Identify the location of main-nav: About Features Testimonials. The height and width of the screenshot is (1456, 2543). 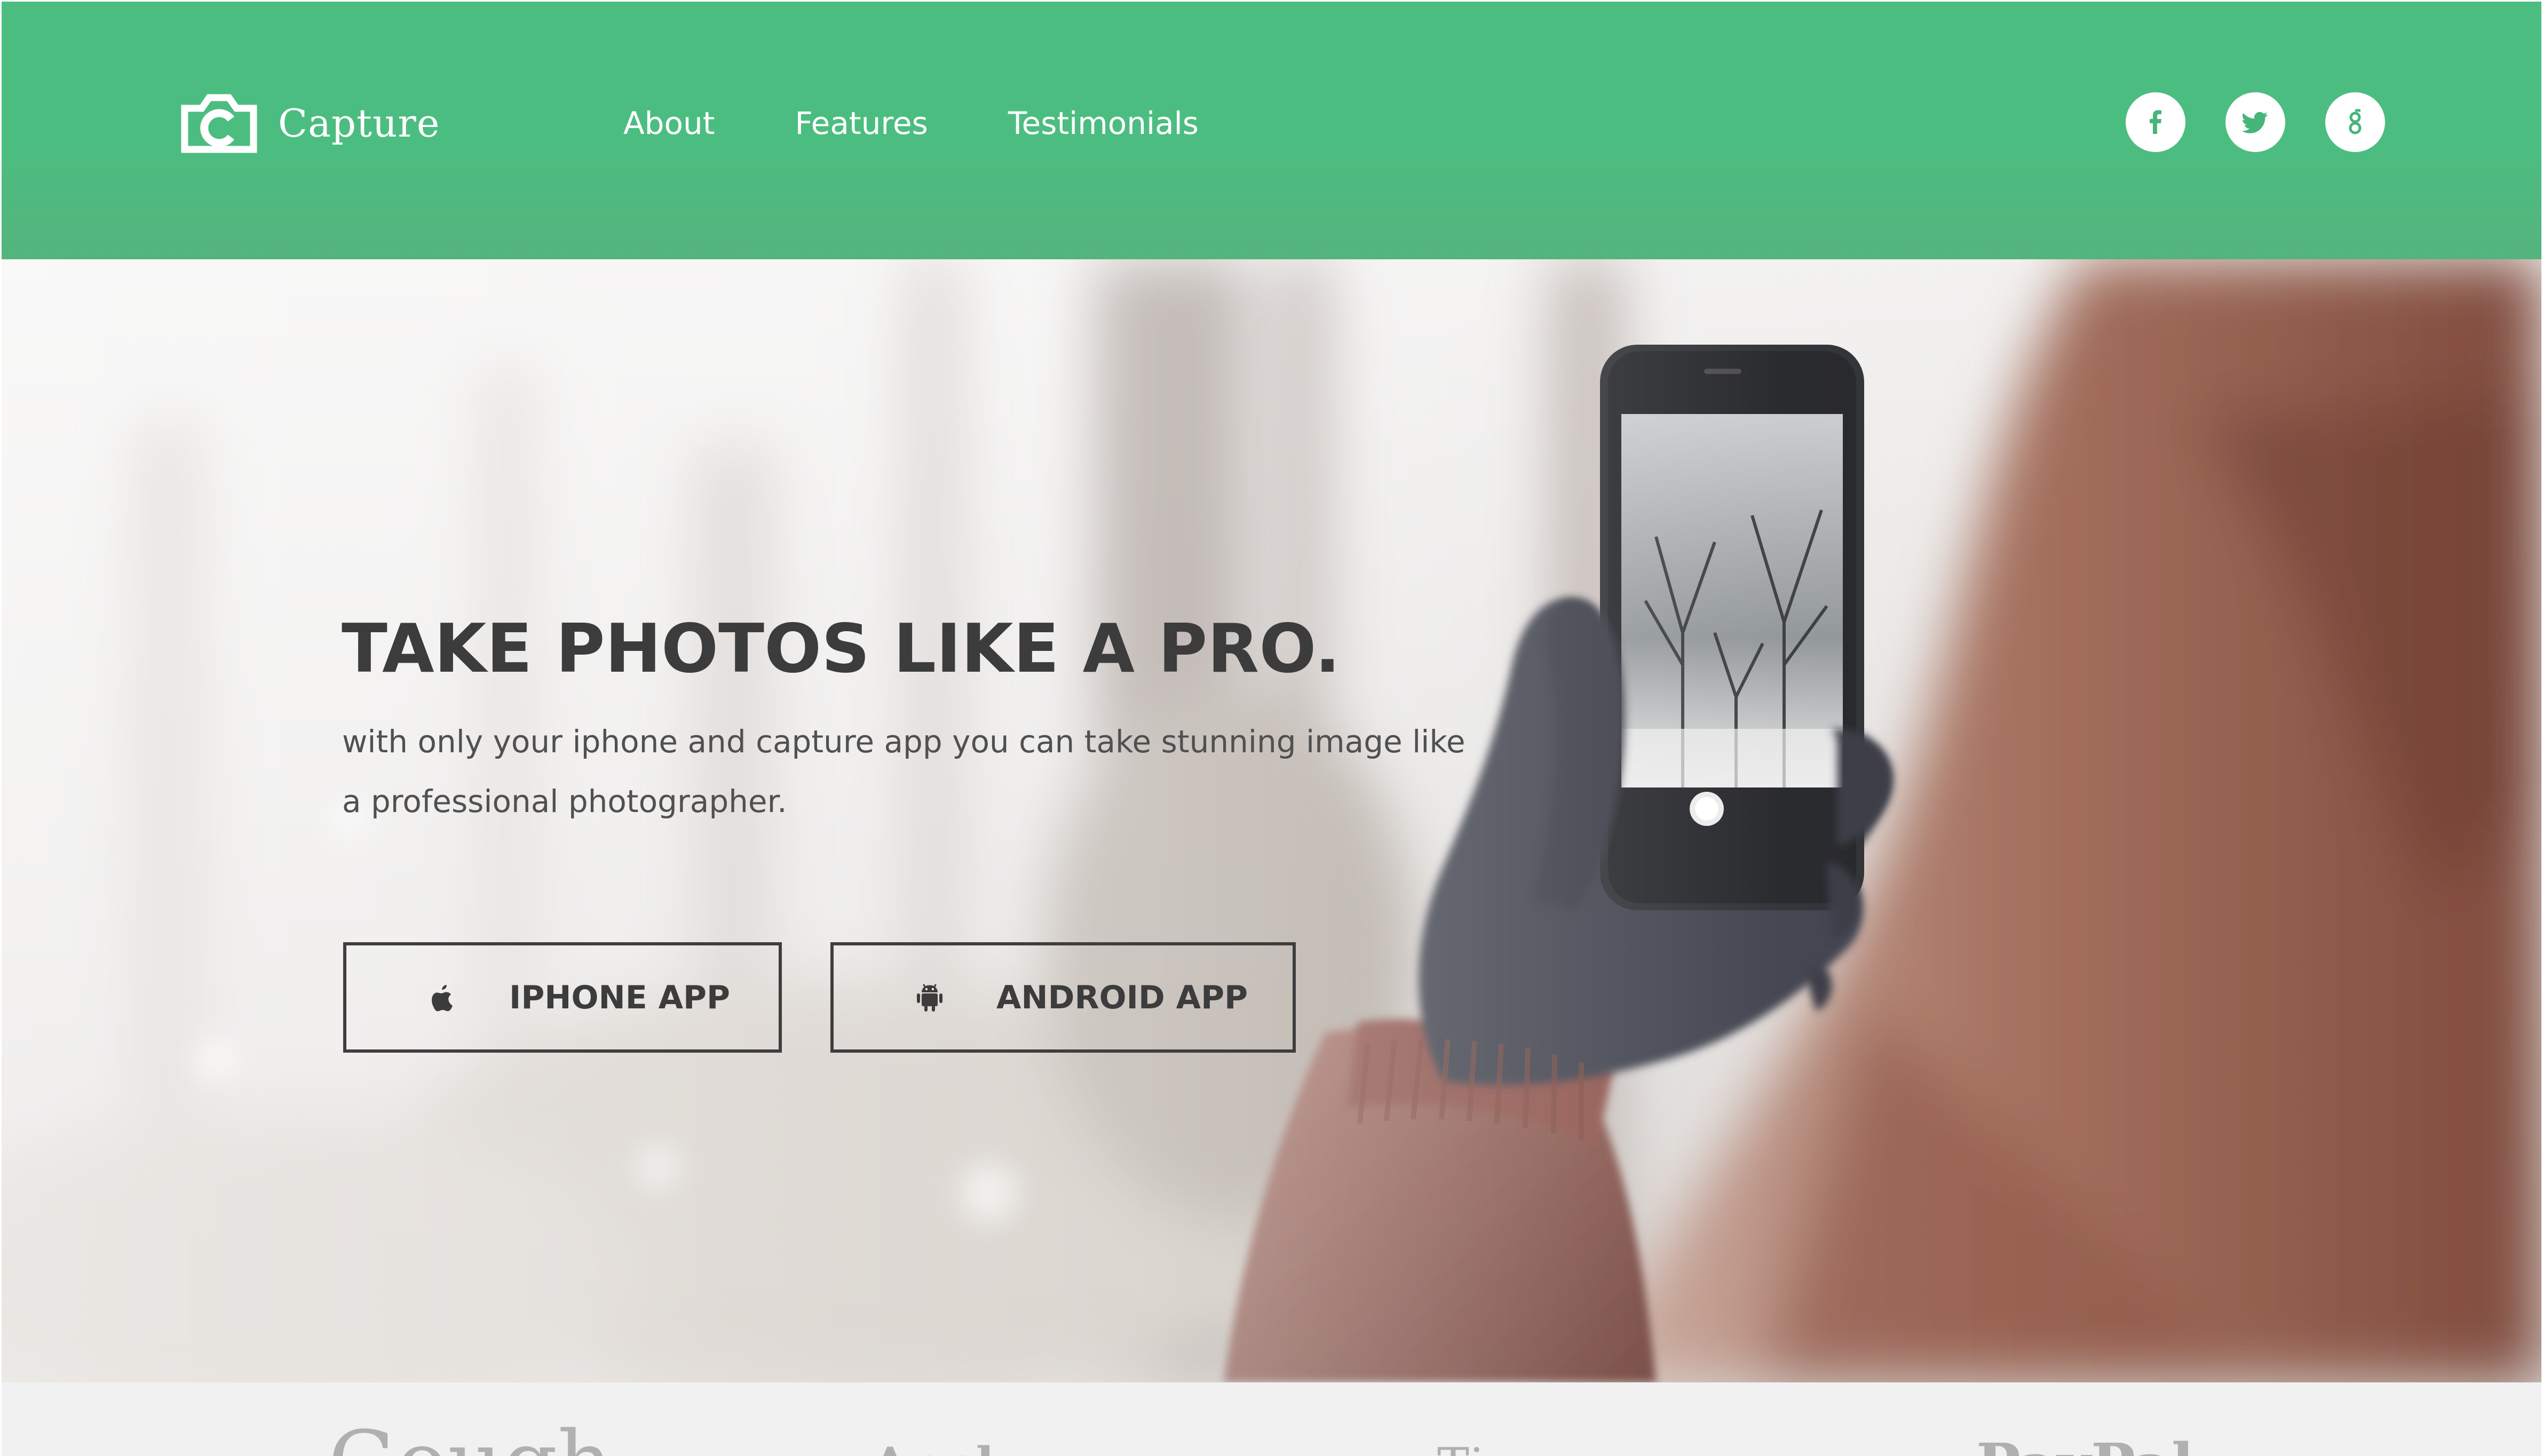
(911, 124).